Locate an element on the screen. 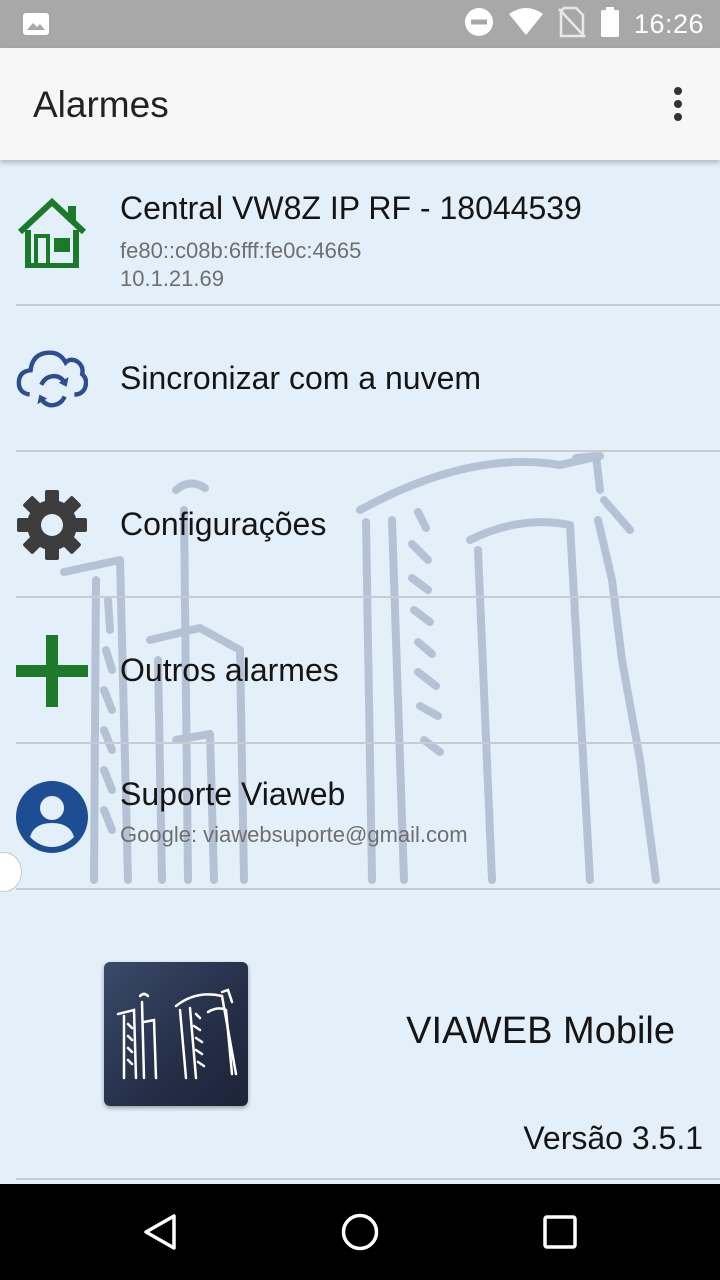 The width and height of the screenshot is (720, 1280). app-logo is located at coordinates (176, 1034).